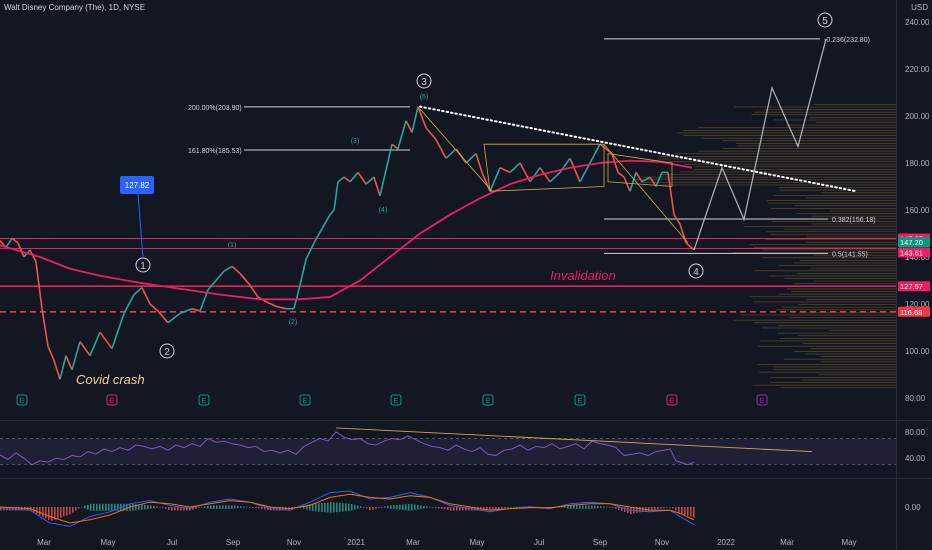 This screenshot has width=932, height=550. I want to click on price-axis-label: 240.00, so click(917, 22).